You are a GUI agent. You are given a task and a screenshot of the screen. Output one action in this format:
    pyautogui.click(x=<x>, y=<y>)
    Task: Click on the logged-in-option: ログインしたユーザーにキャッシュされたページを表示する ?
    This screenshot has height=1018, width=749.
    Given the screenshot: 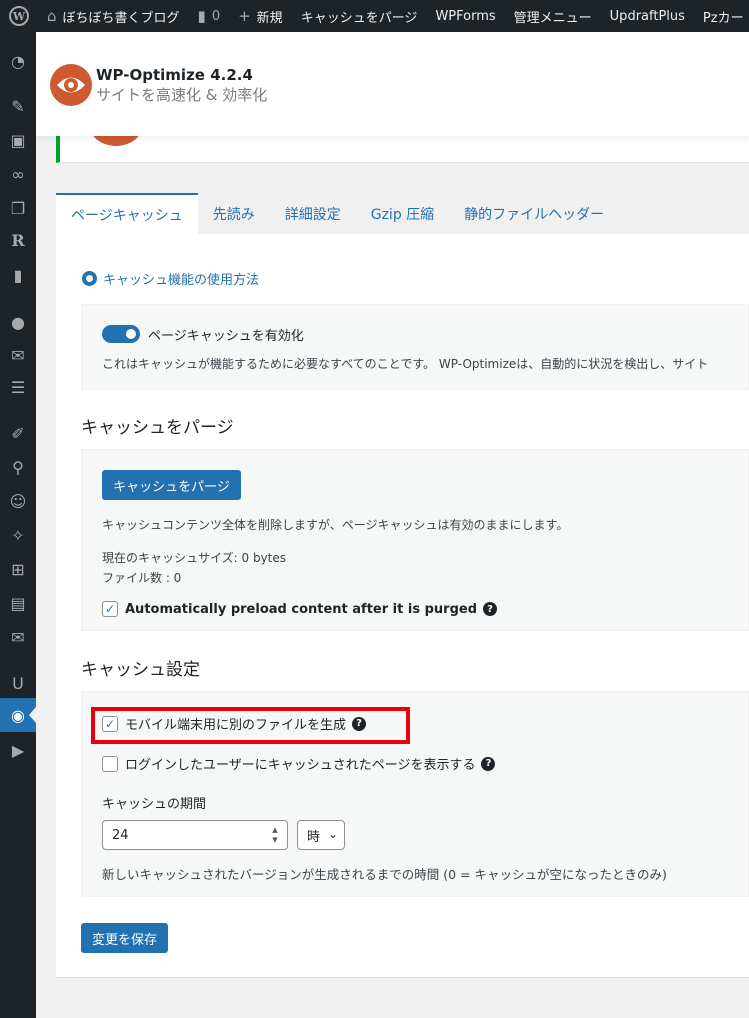 What is the action you would take?
    pyautogui.click(x=299, y=763)
    